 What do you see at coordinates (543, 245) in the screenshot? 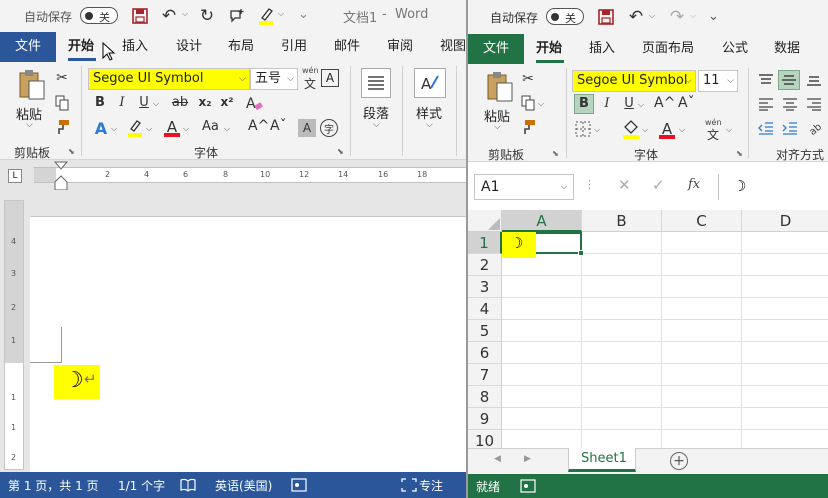
I see `cell-a1: ☽` at bounding box center [543, 245].